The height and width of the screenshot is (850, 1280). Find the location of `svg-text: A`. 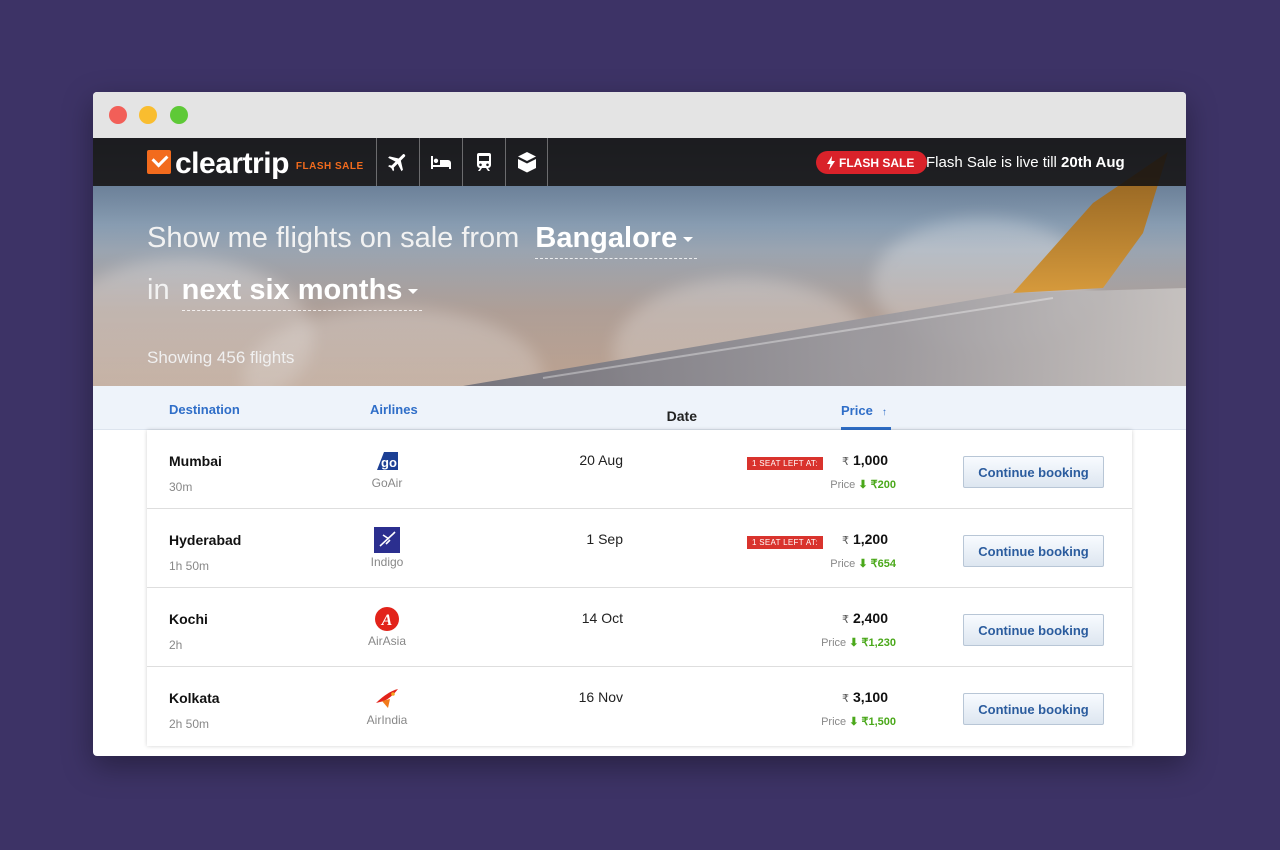

svg-text: A is located at coordinates (387, 620).